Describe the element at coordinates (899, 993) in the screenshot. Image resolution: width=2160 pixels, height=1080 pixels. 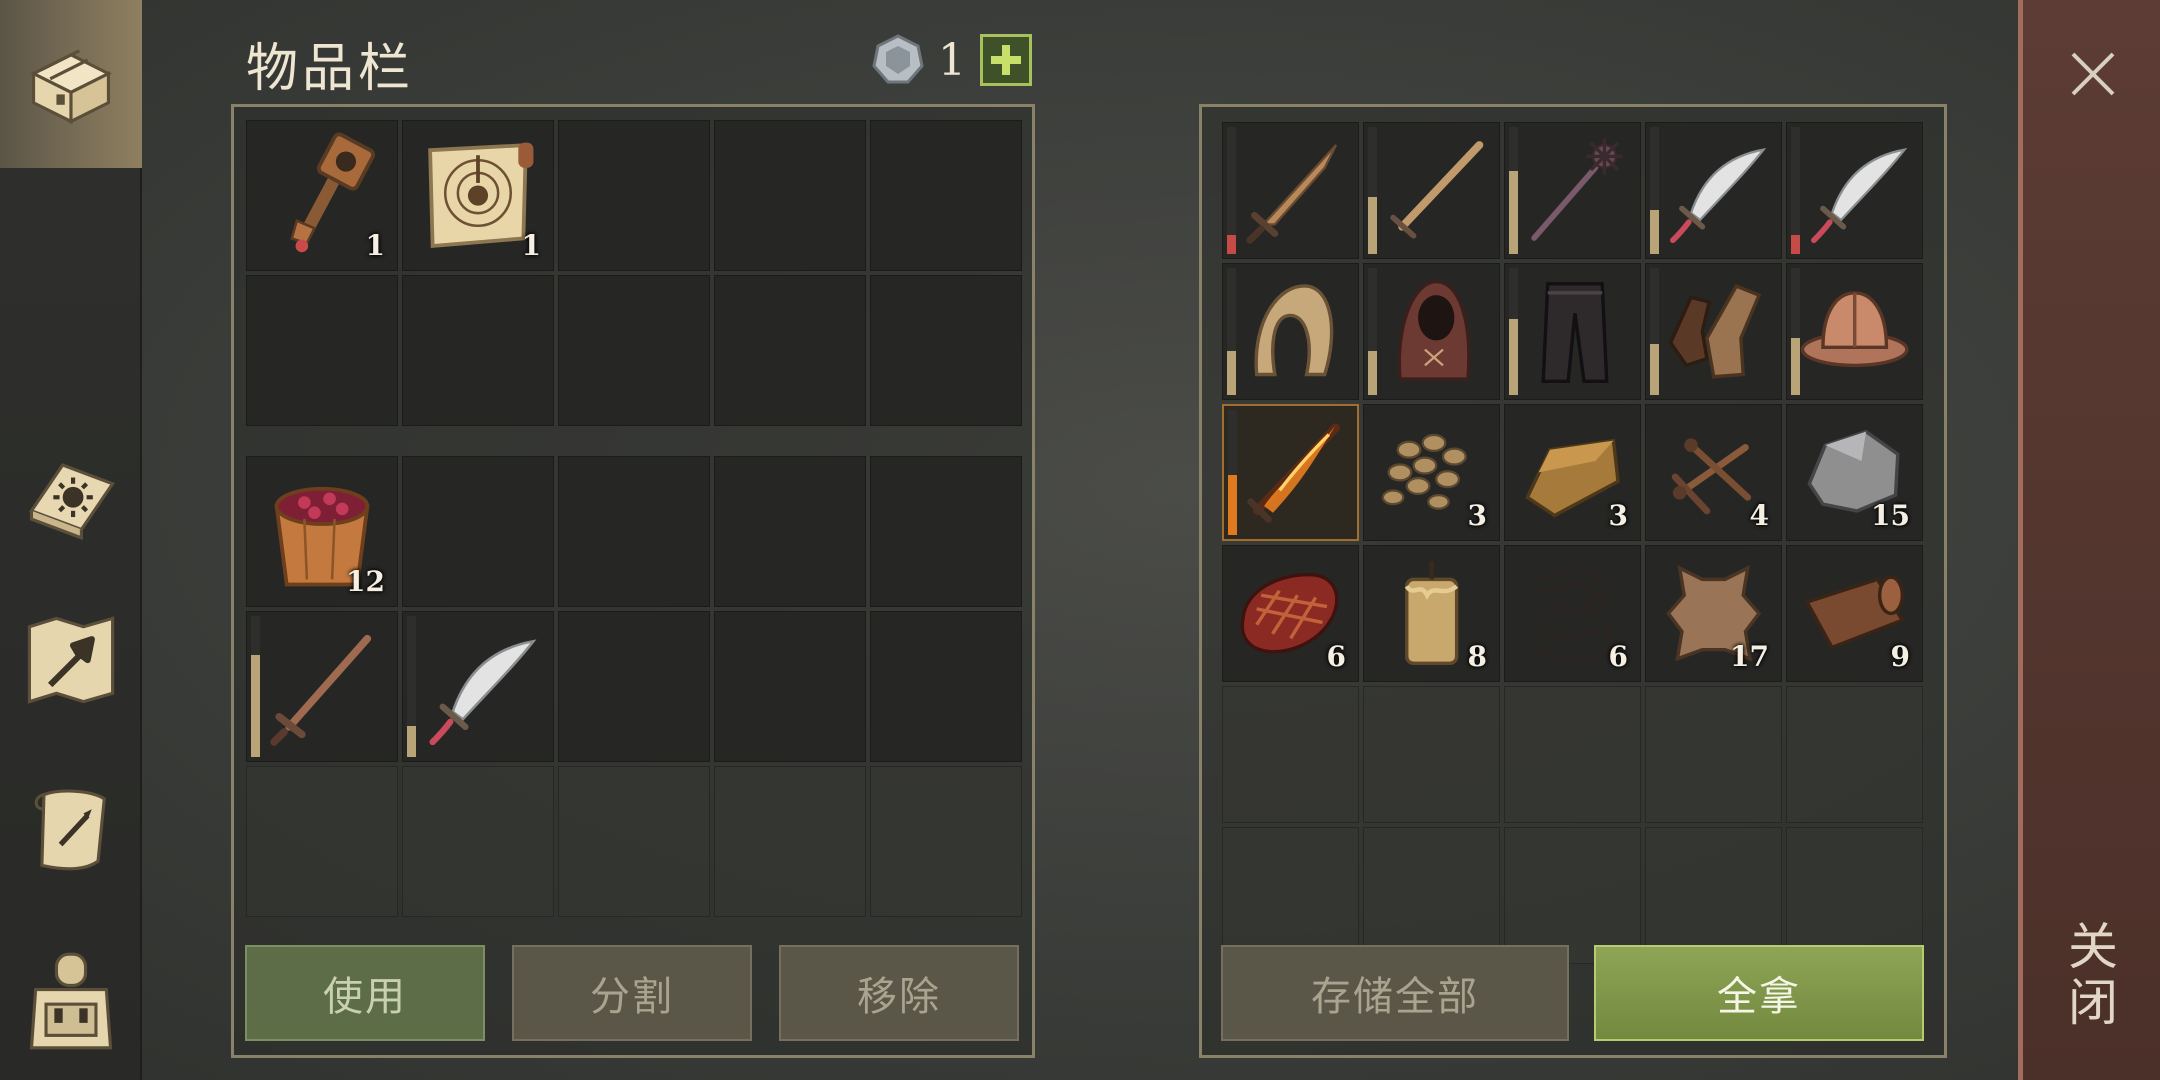
I see `remove-button: 移除` at that location.